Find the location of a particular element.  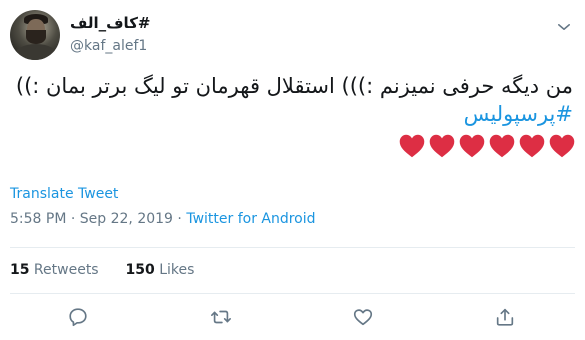

chevron-down-icon is located at coordinates (564, 27).